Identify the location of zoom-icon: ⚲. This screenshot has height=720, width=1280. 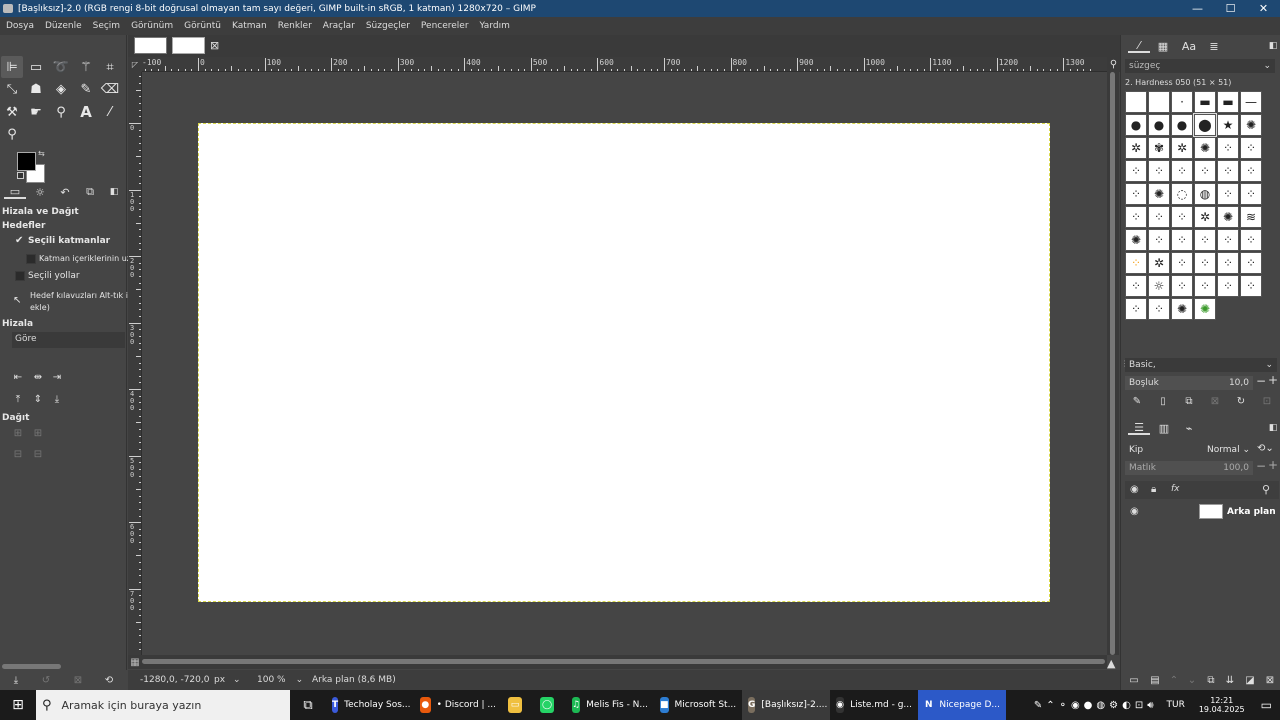
(12, 134).